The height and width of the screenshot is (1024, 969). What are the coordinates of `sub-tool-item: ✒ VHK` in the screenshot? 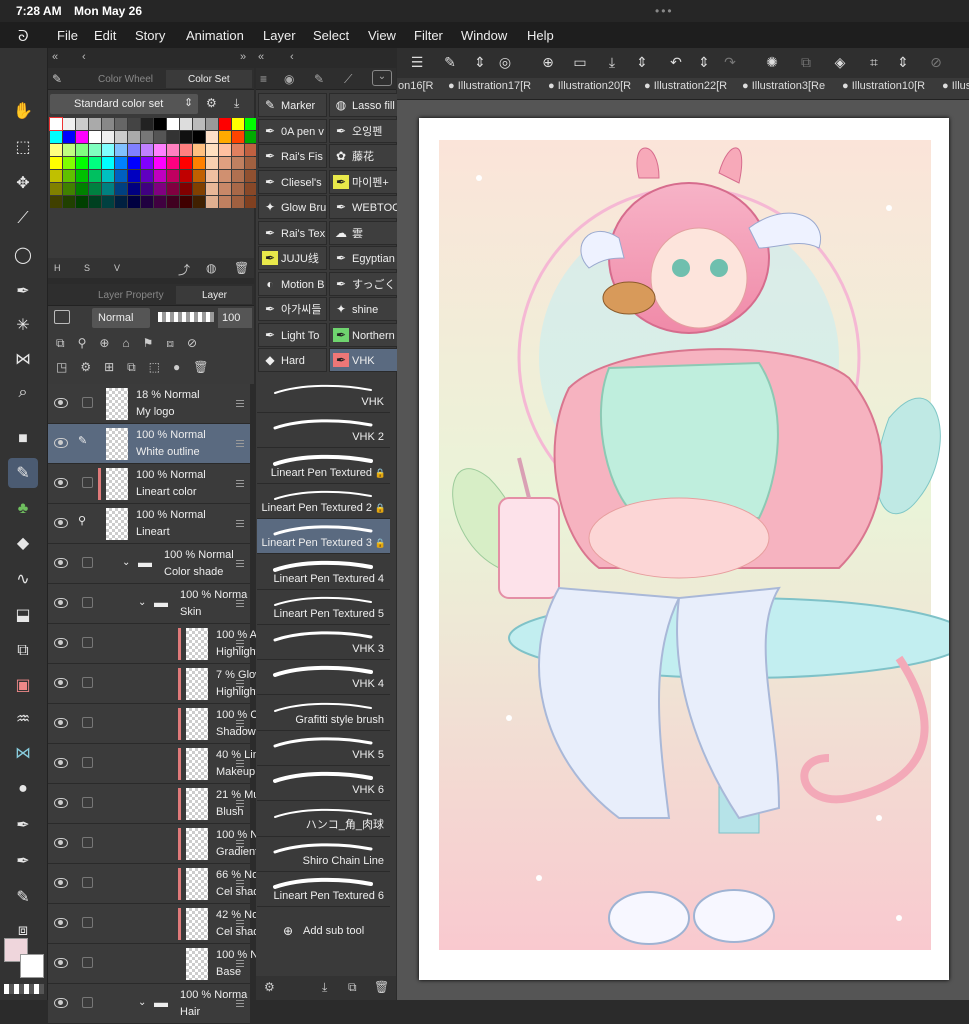 It's located at (363, 360).